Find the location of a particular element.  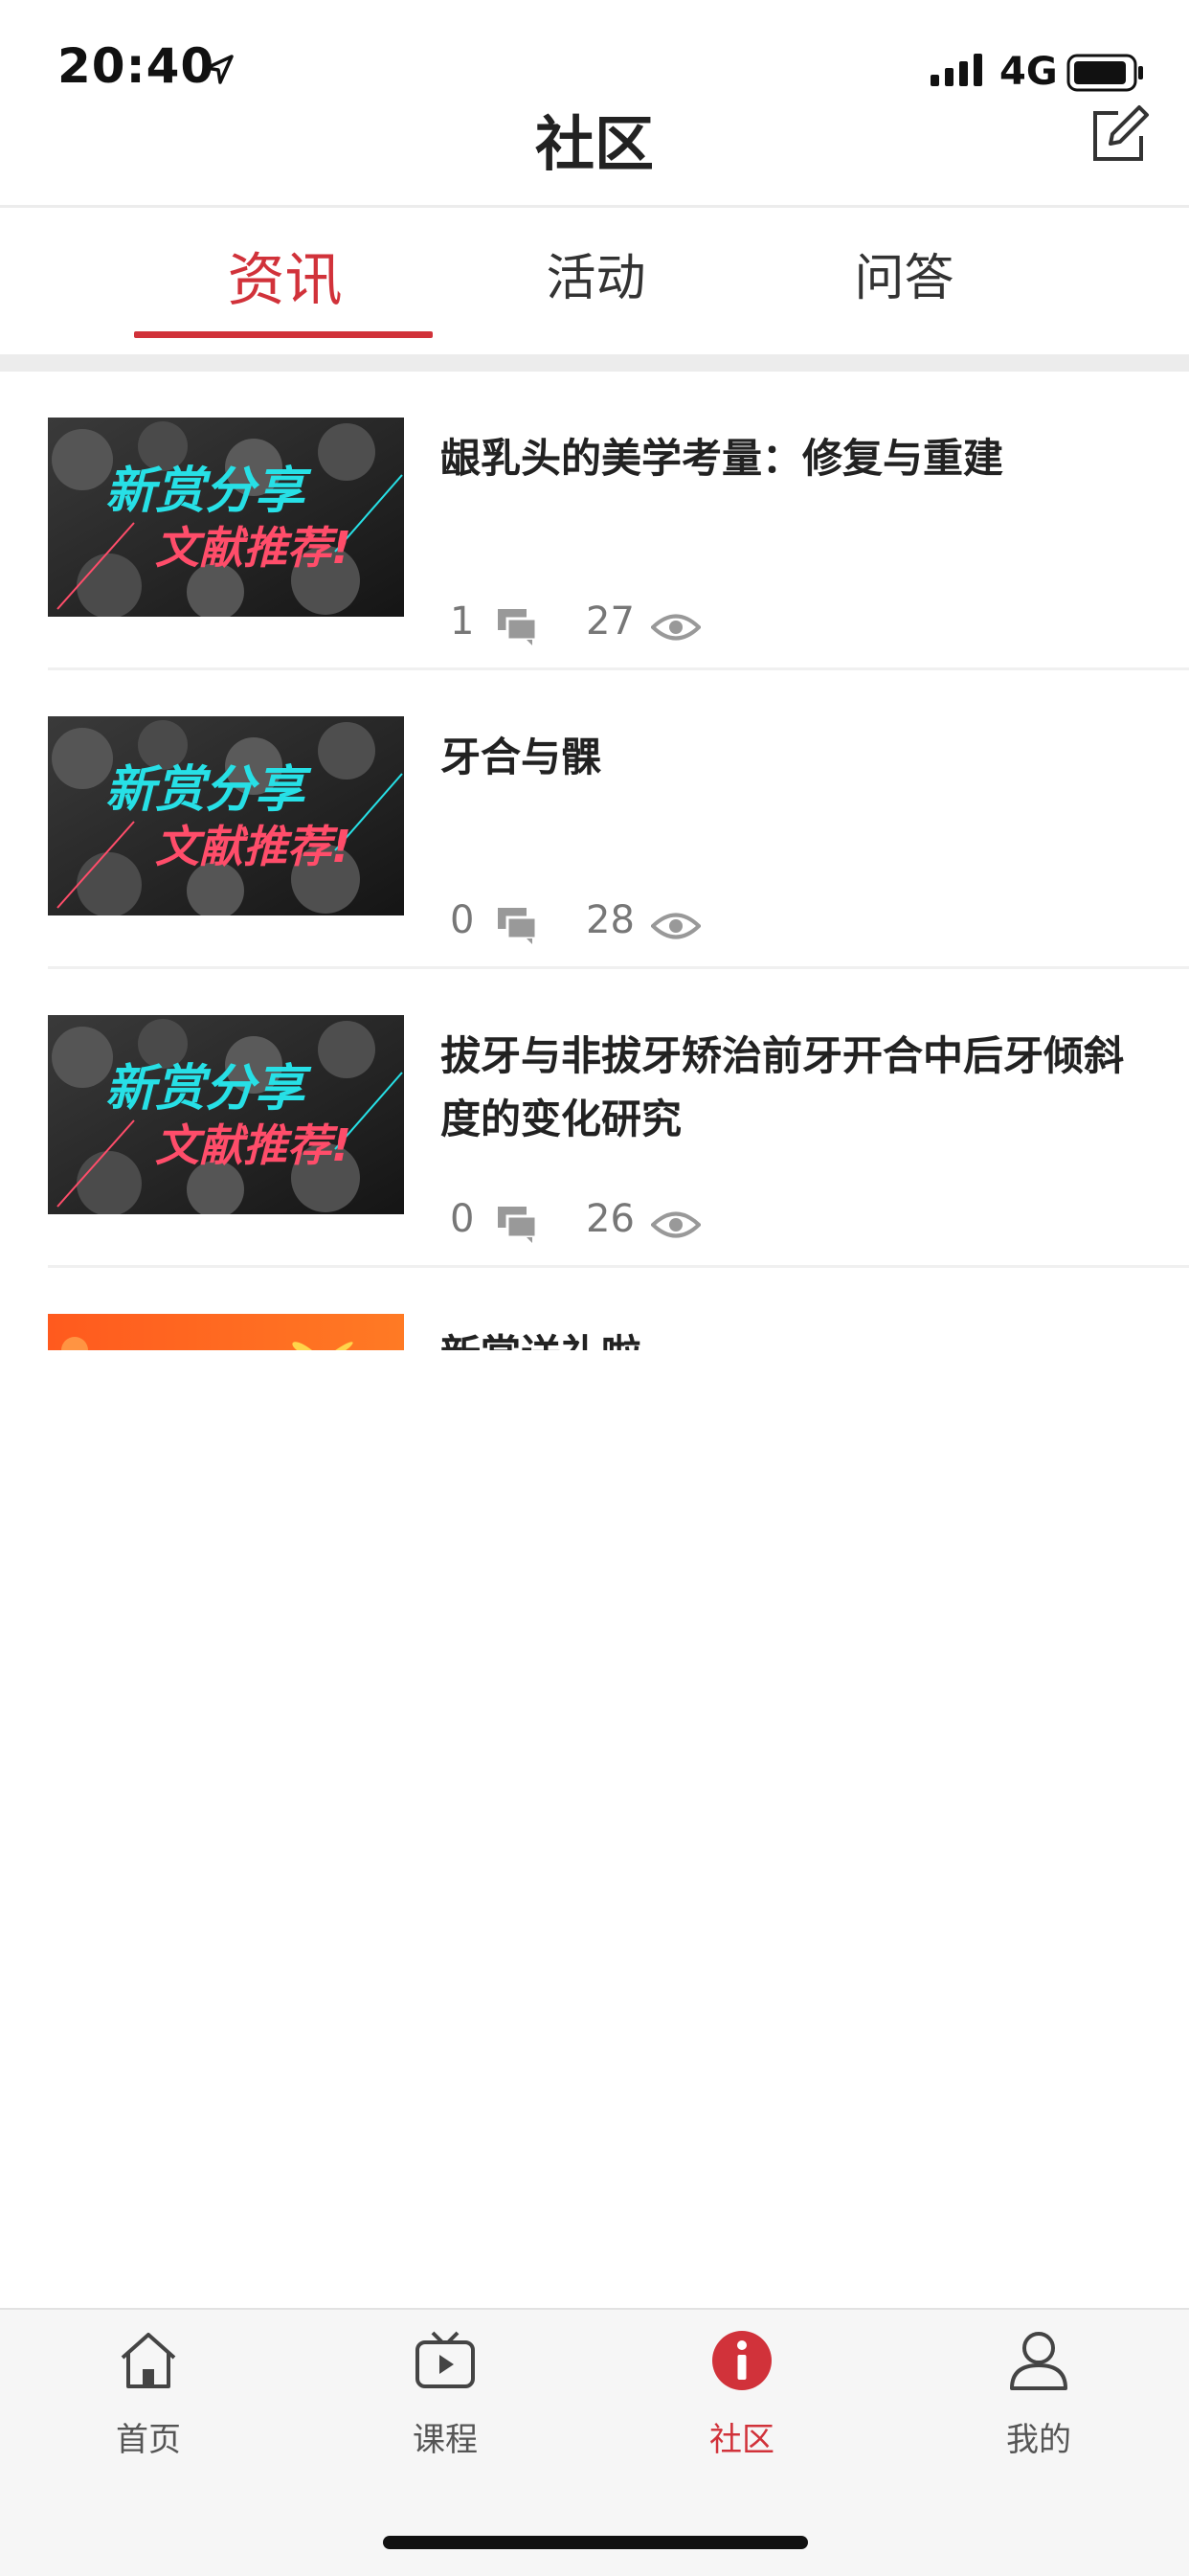

nav-courses-label: 课程 is located at coordinates (445, 2440).